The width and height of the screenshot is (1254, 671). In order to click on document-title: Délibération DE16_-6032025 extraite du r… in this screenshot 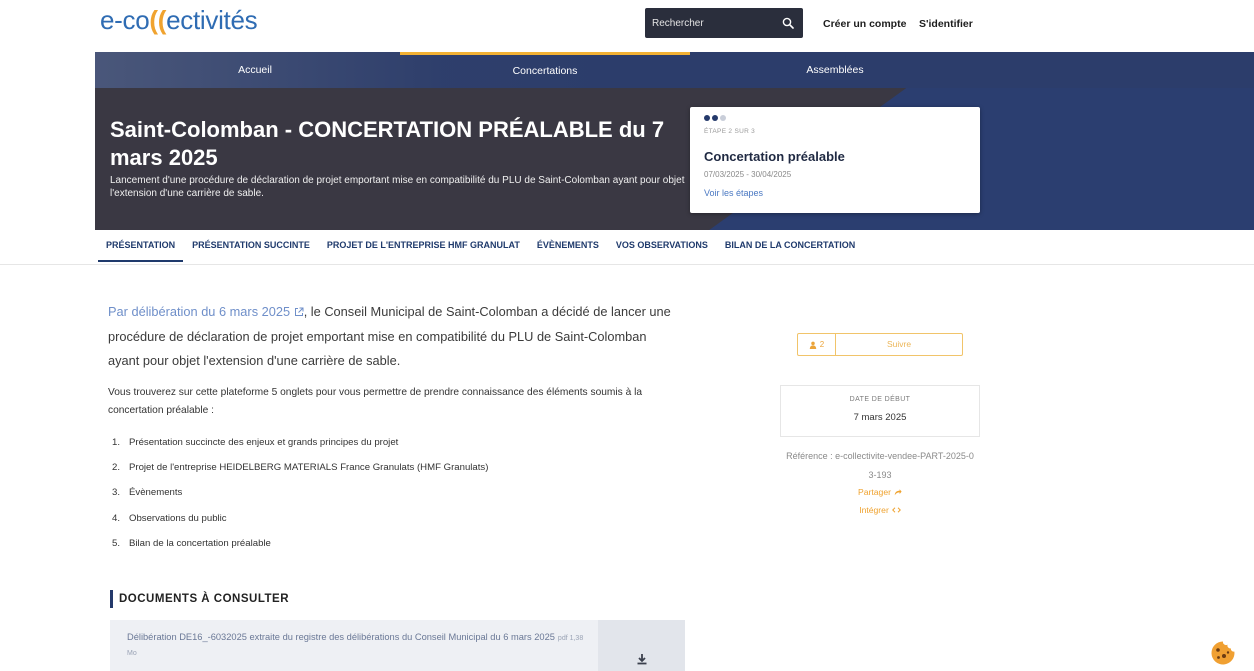, I will do `click(341, 637)`.